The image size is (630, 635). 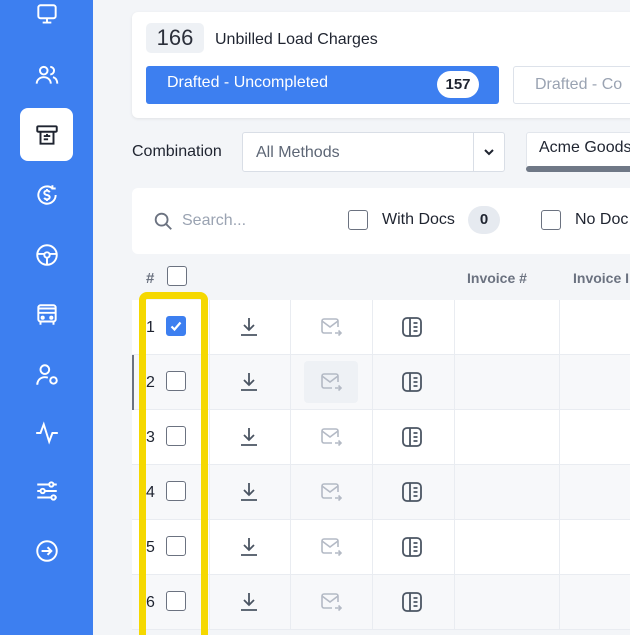 I want to click on sidebar-item-fleet, so click(x=46, y=314).